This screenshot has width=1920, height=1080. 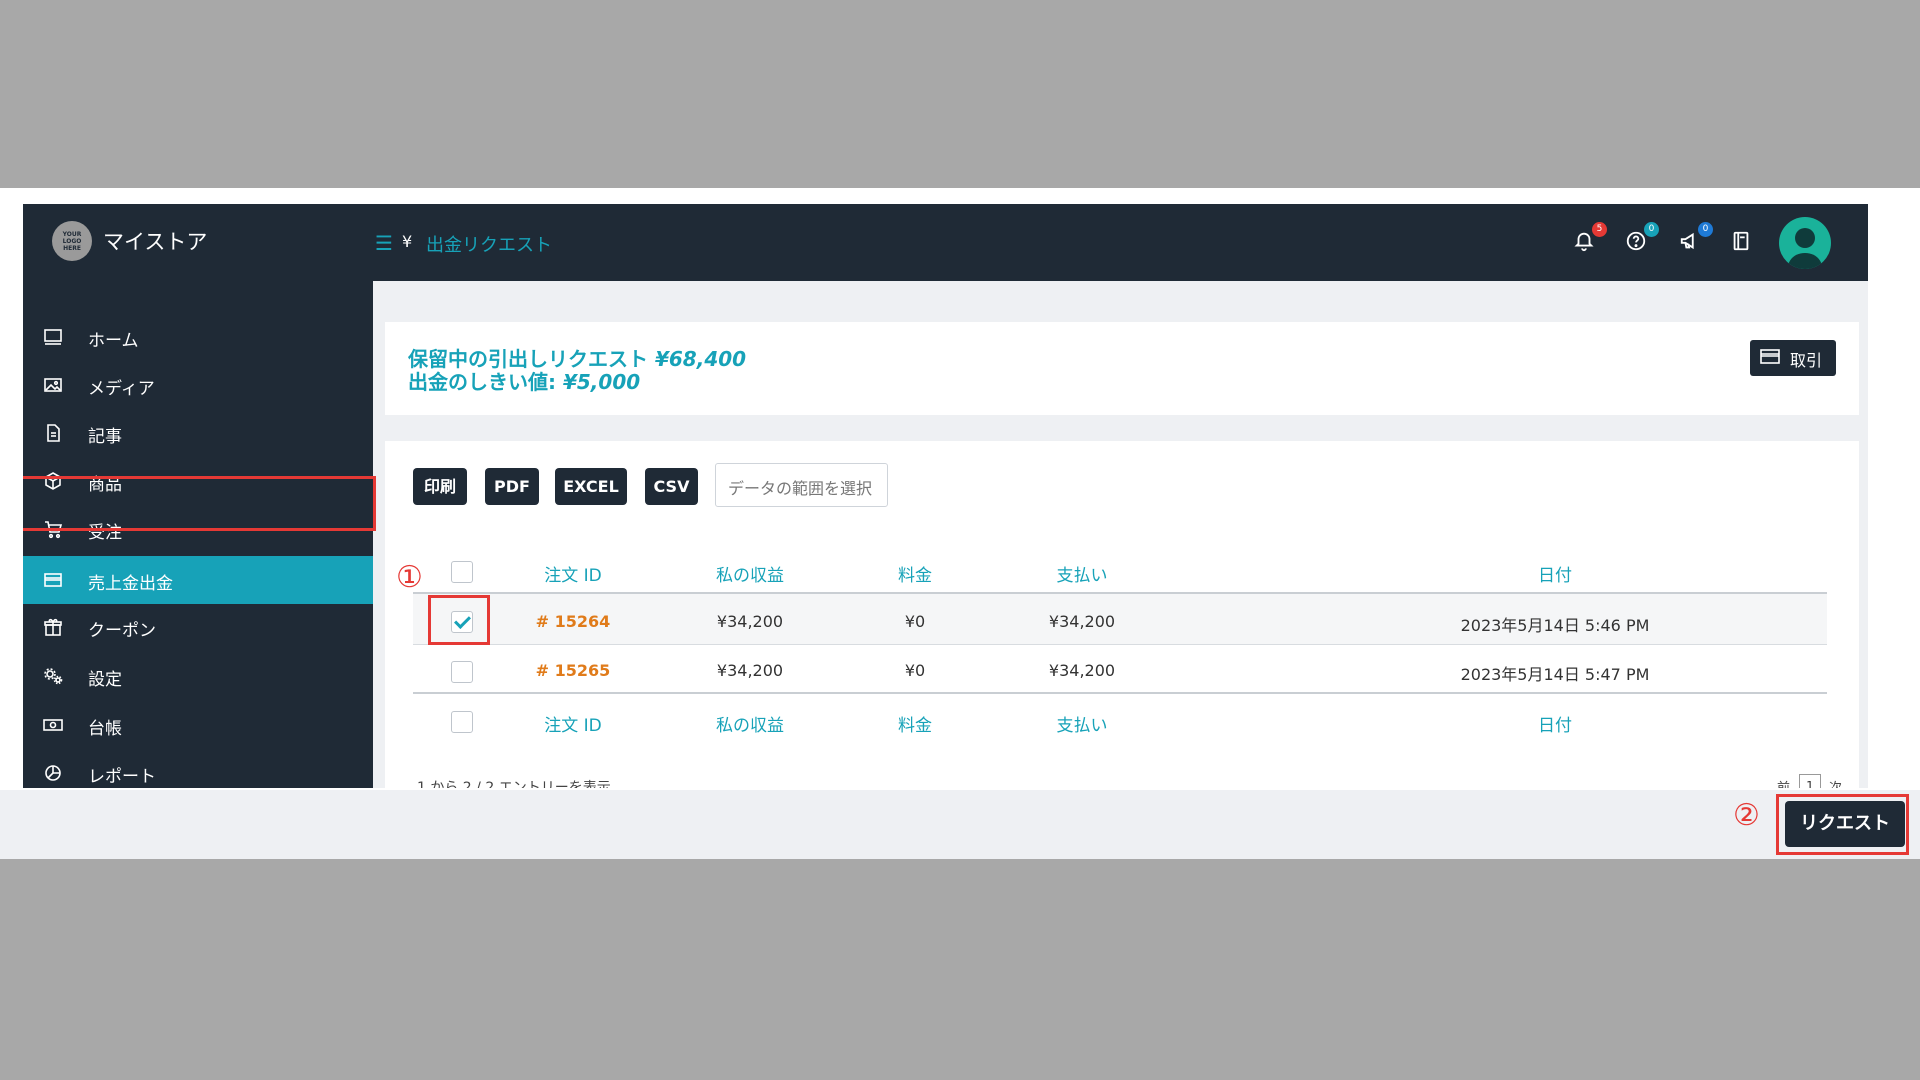 I want to click on pagination-next: 次, so click(x=1835, y=782).